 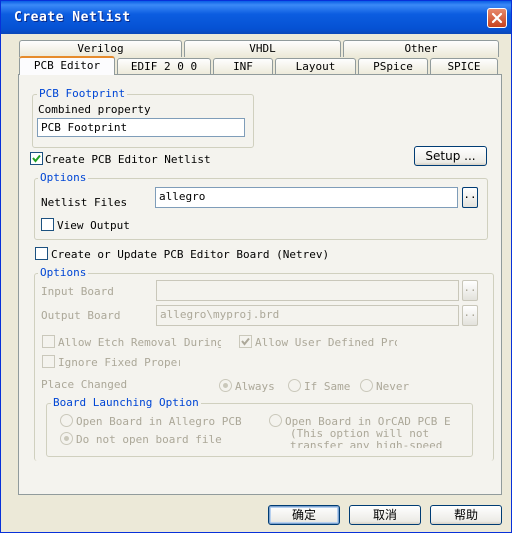 What do you see at coordinates (306, 197) in the screenshot?
I see `netlist-files-input: allegro` at bounding box center [306, 197].